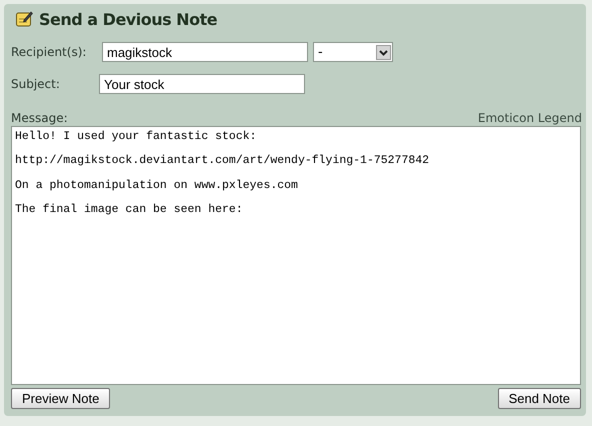 The image size is (592, 426). What do you see at coordinates (24, 19) in the screenshot?
I see `note-pencil-icon` at bounding box center [24, 19].